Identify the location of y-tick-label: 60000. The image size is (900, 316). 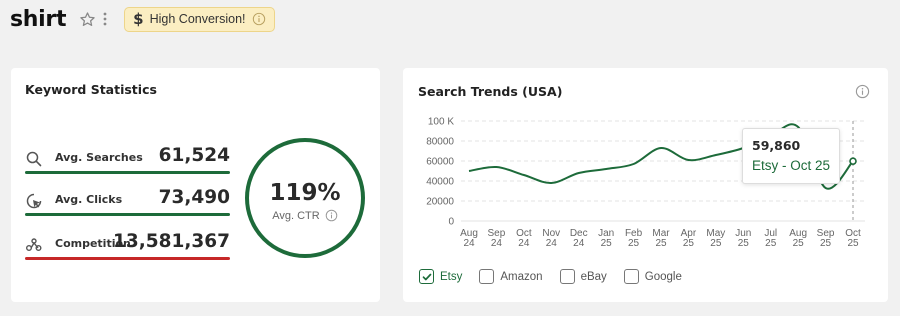
(440, 162).